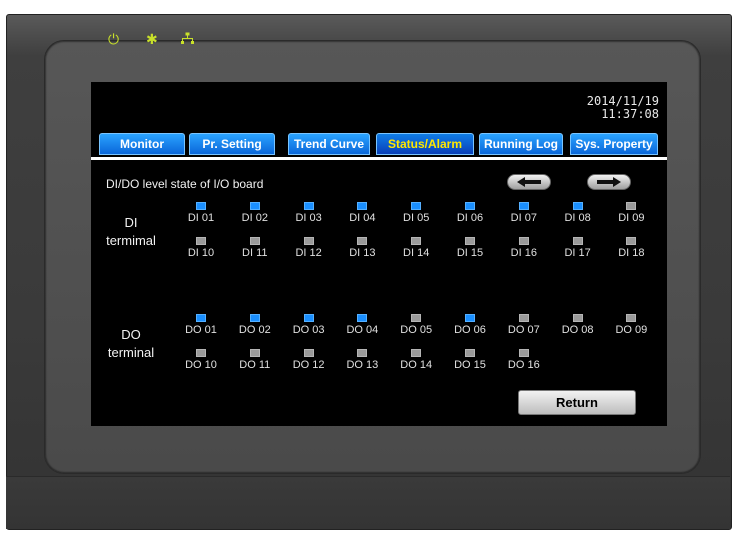 The image size is (741, 539). I want to click on comm-icon: ✱, so click(152, 39).